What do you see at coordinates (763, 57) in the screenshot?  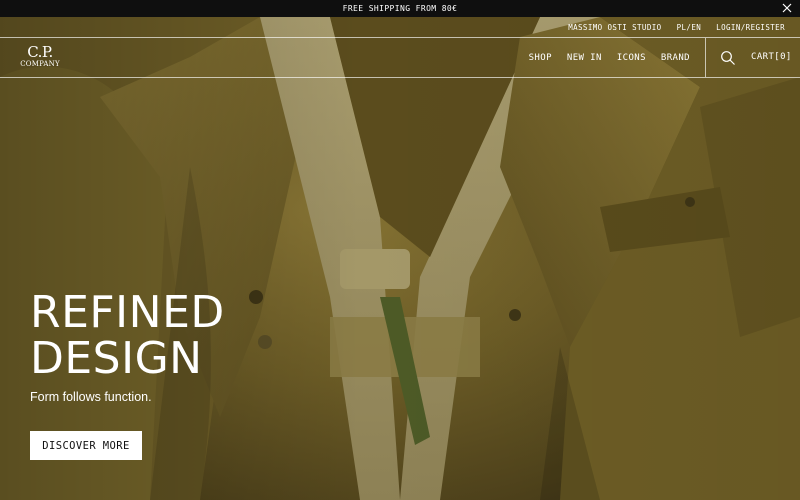 I see `cart-label: CART` at bounding box center [763, 57].